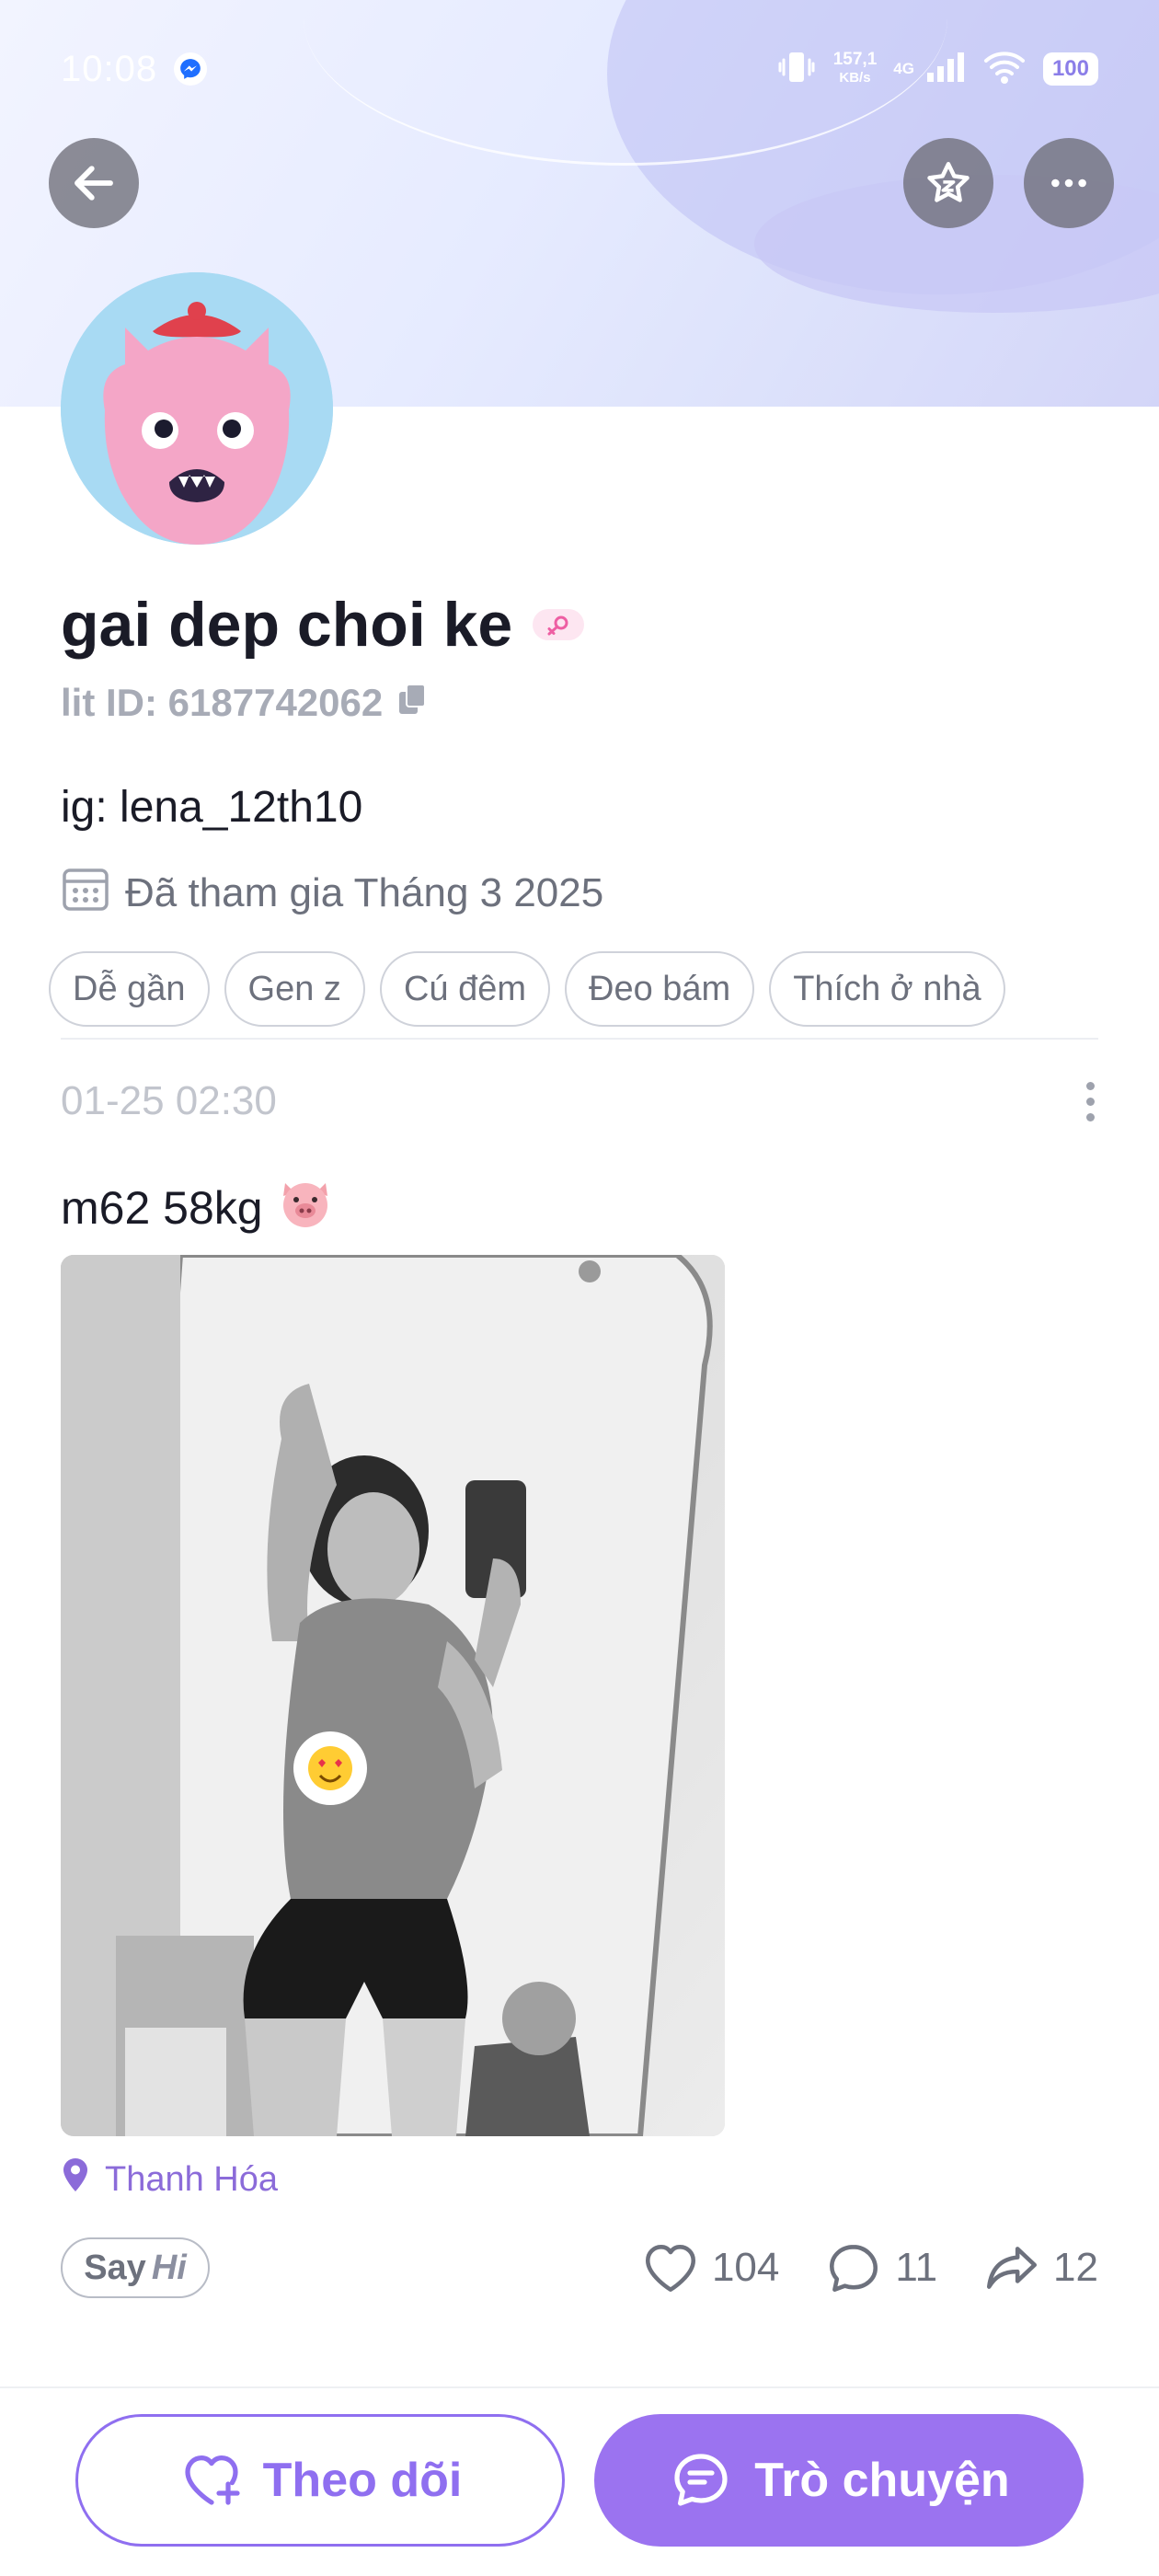 Image resolution: width=1159 pixels, height=2576 pixels. I want to click on messenger-icon, so click(191, 69).